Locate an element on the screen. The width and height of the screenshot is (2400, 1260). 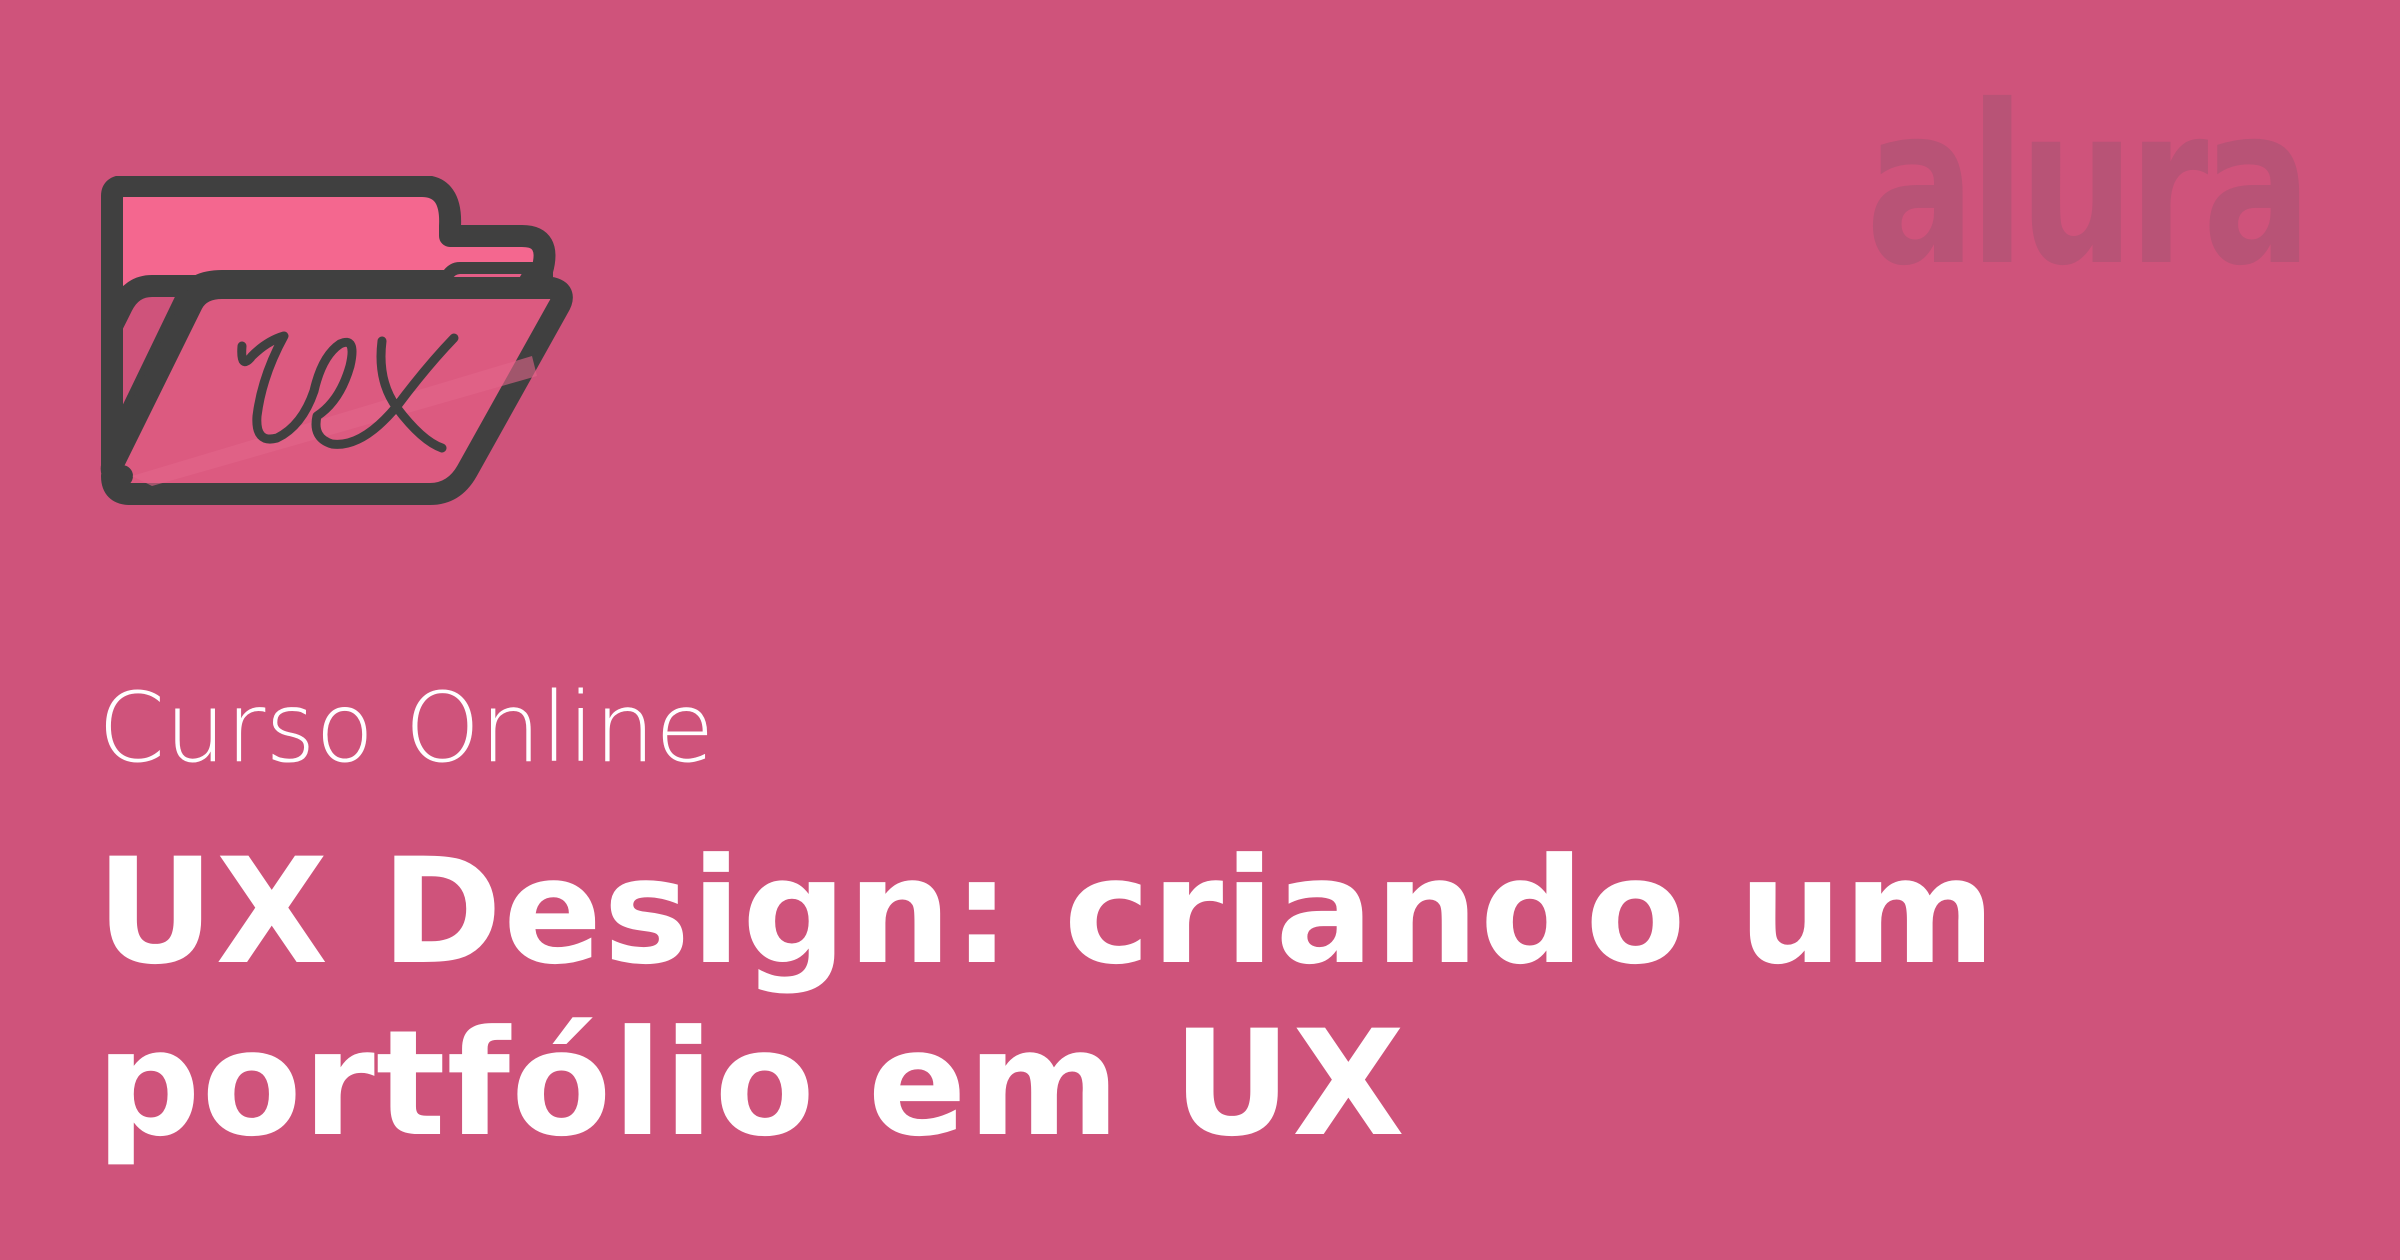
ux-folder-icon is located at coordinates (336, 340).